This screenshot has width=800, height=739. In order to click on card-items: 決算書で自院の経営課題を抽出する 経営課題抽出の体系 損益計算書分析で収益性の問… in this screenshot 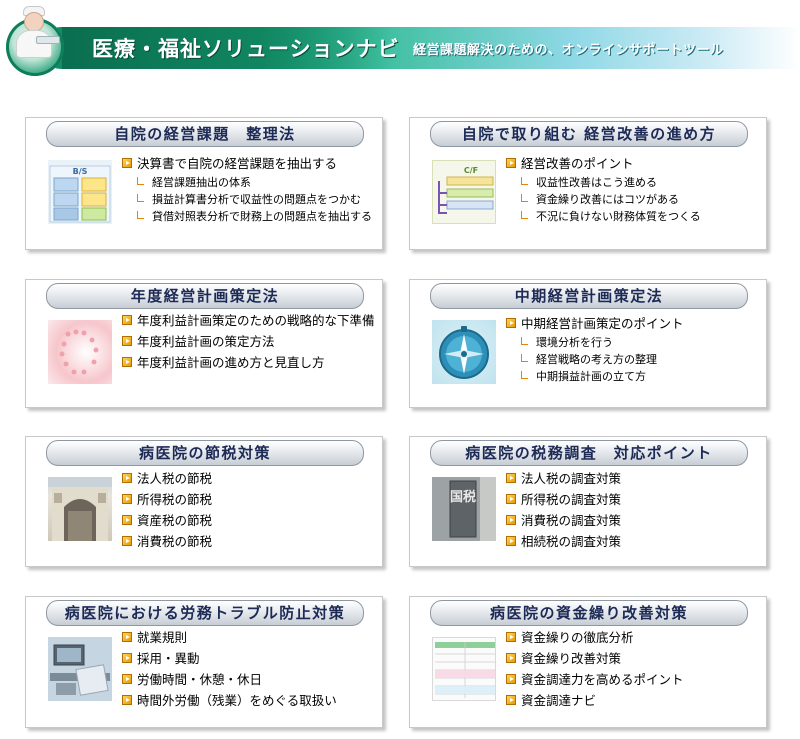, I will do `click(248, 189)`.